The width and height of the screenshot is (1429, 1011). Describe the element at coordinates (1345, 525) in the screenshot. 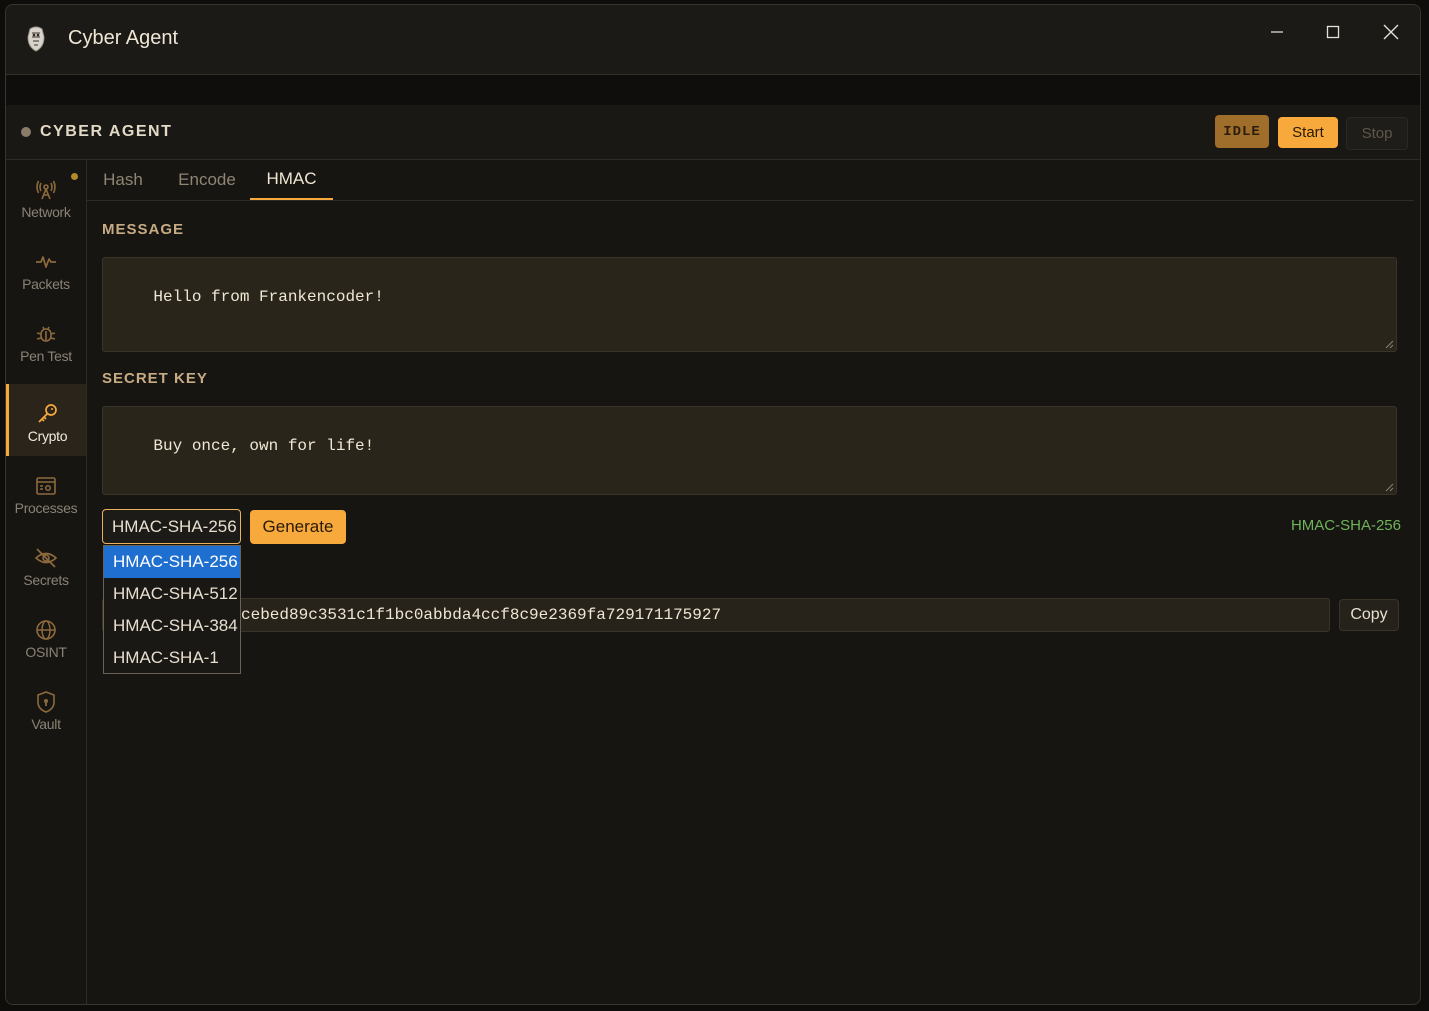

I see `result-algorithm-label: HMAC-SHA-256` at that location.